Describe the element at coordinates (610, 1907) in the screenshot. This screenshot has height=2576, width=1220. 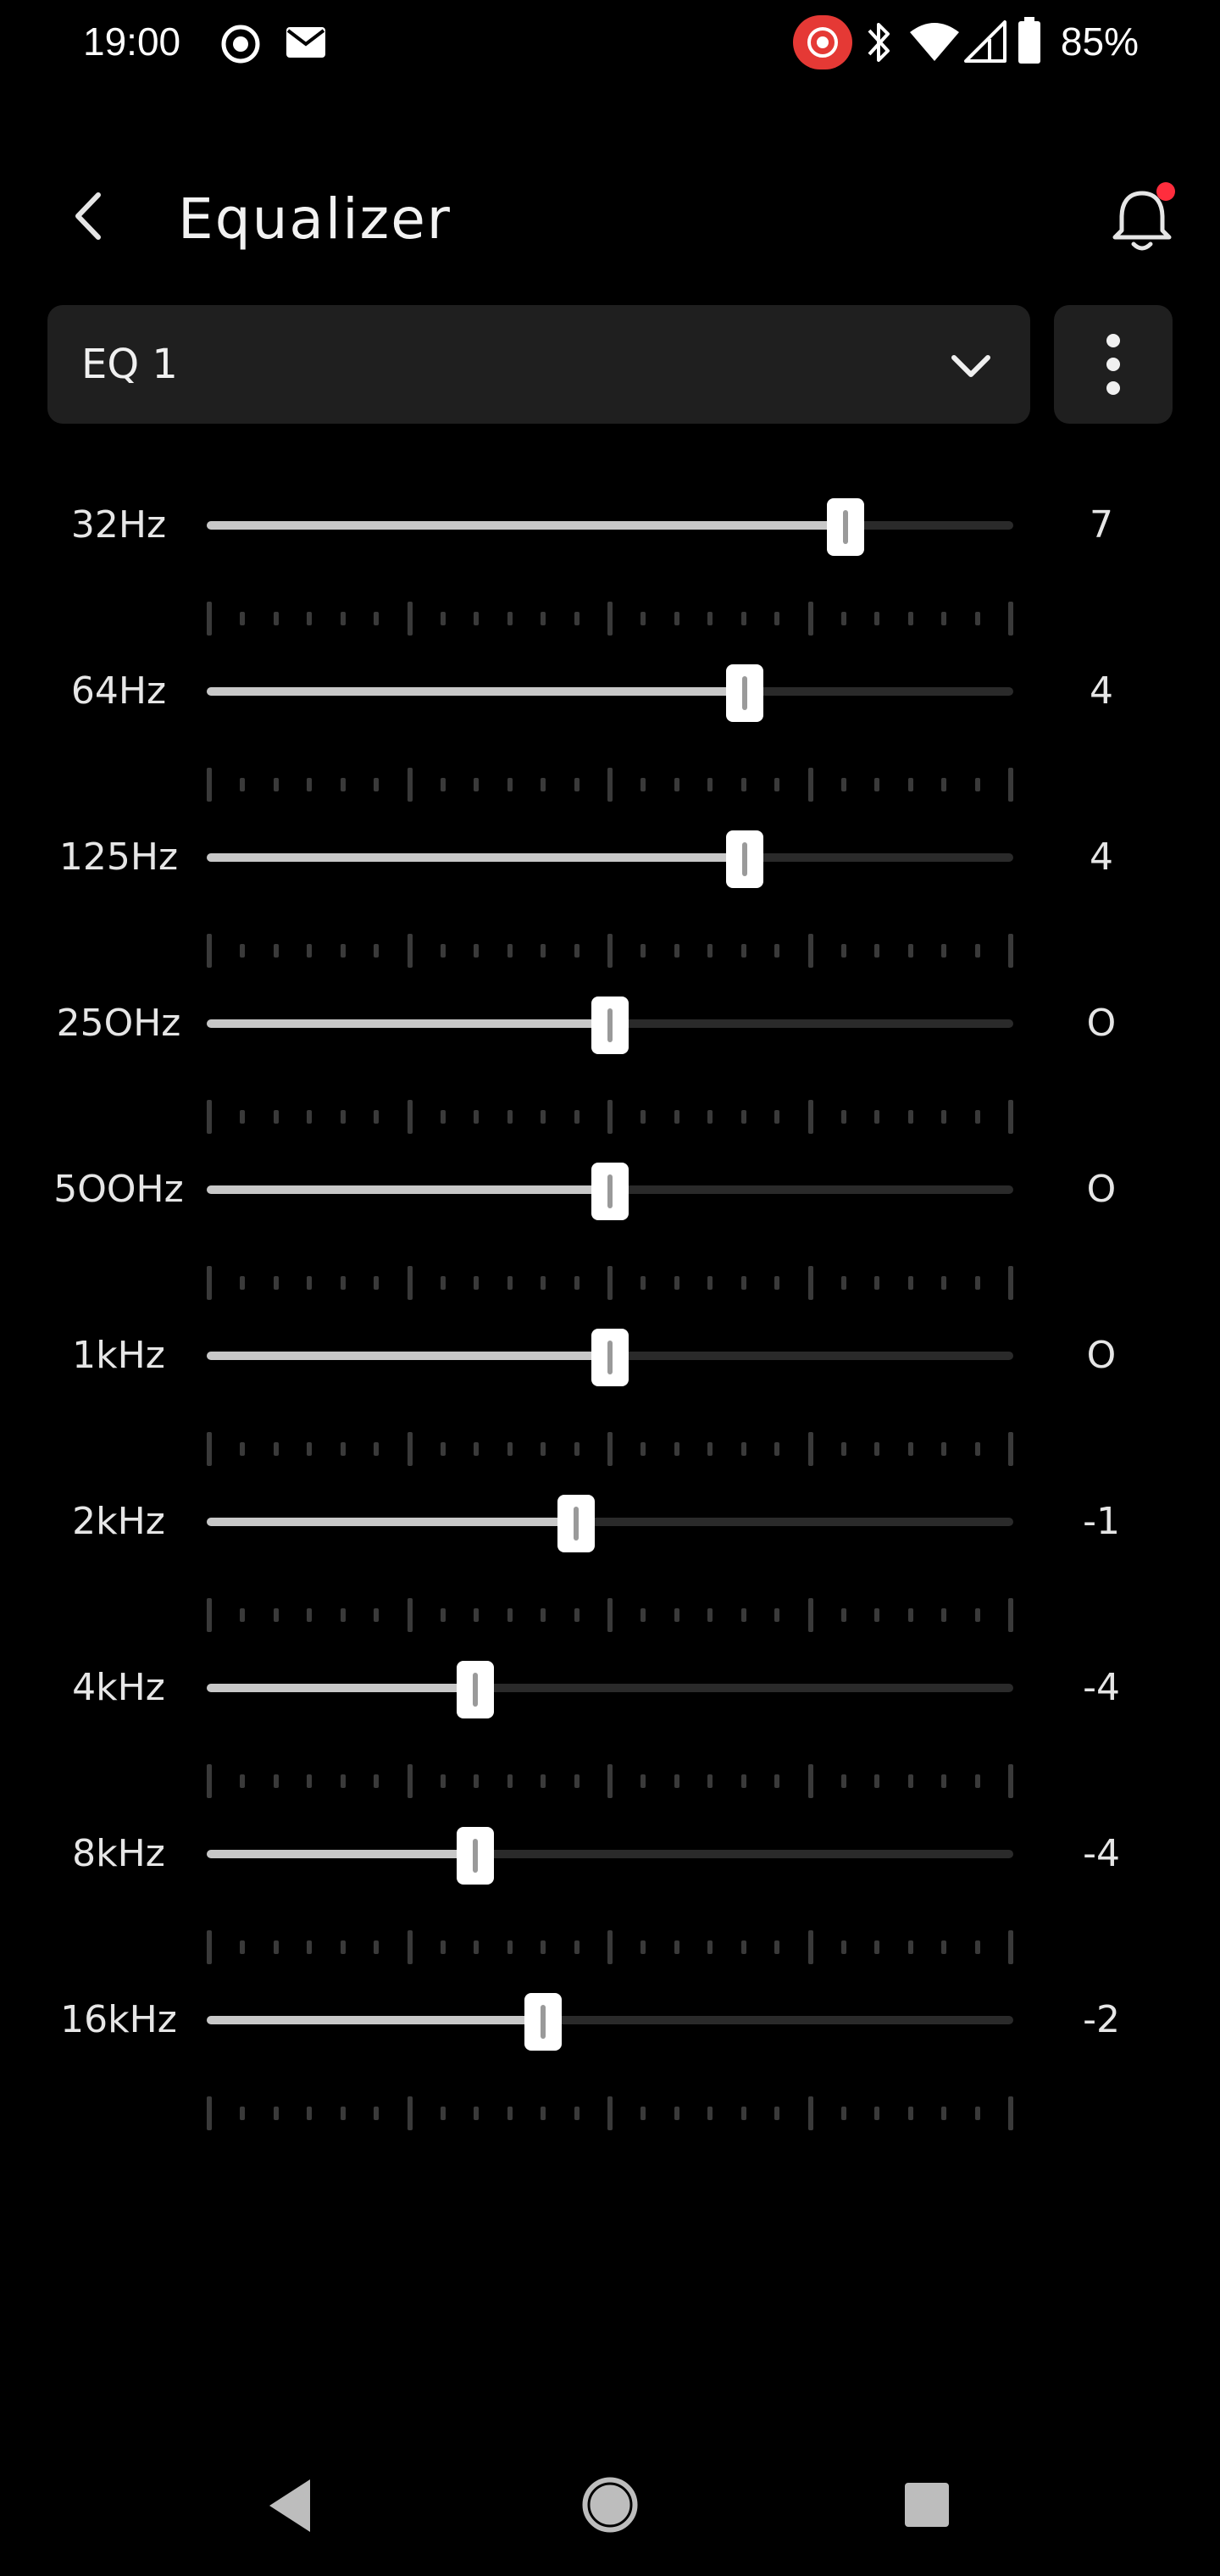
I see `eq-band-row: 8kHz -4` at that location.